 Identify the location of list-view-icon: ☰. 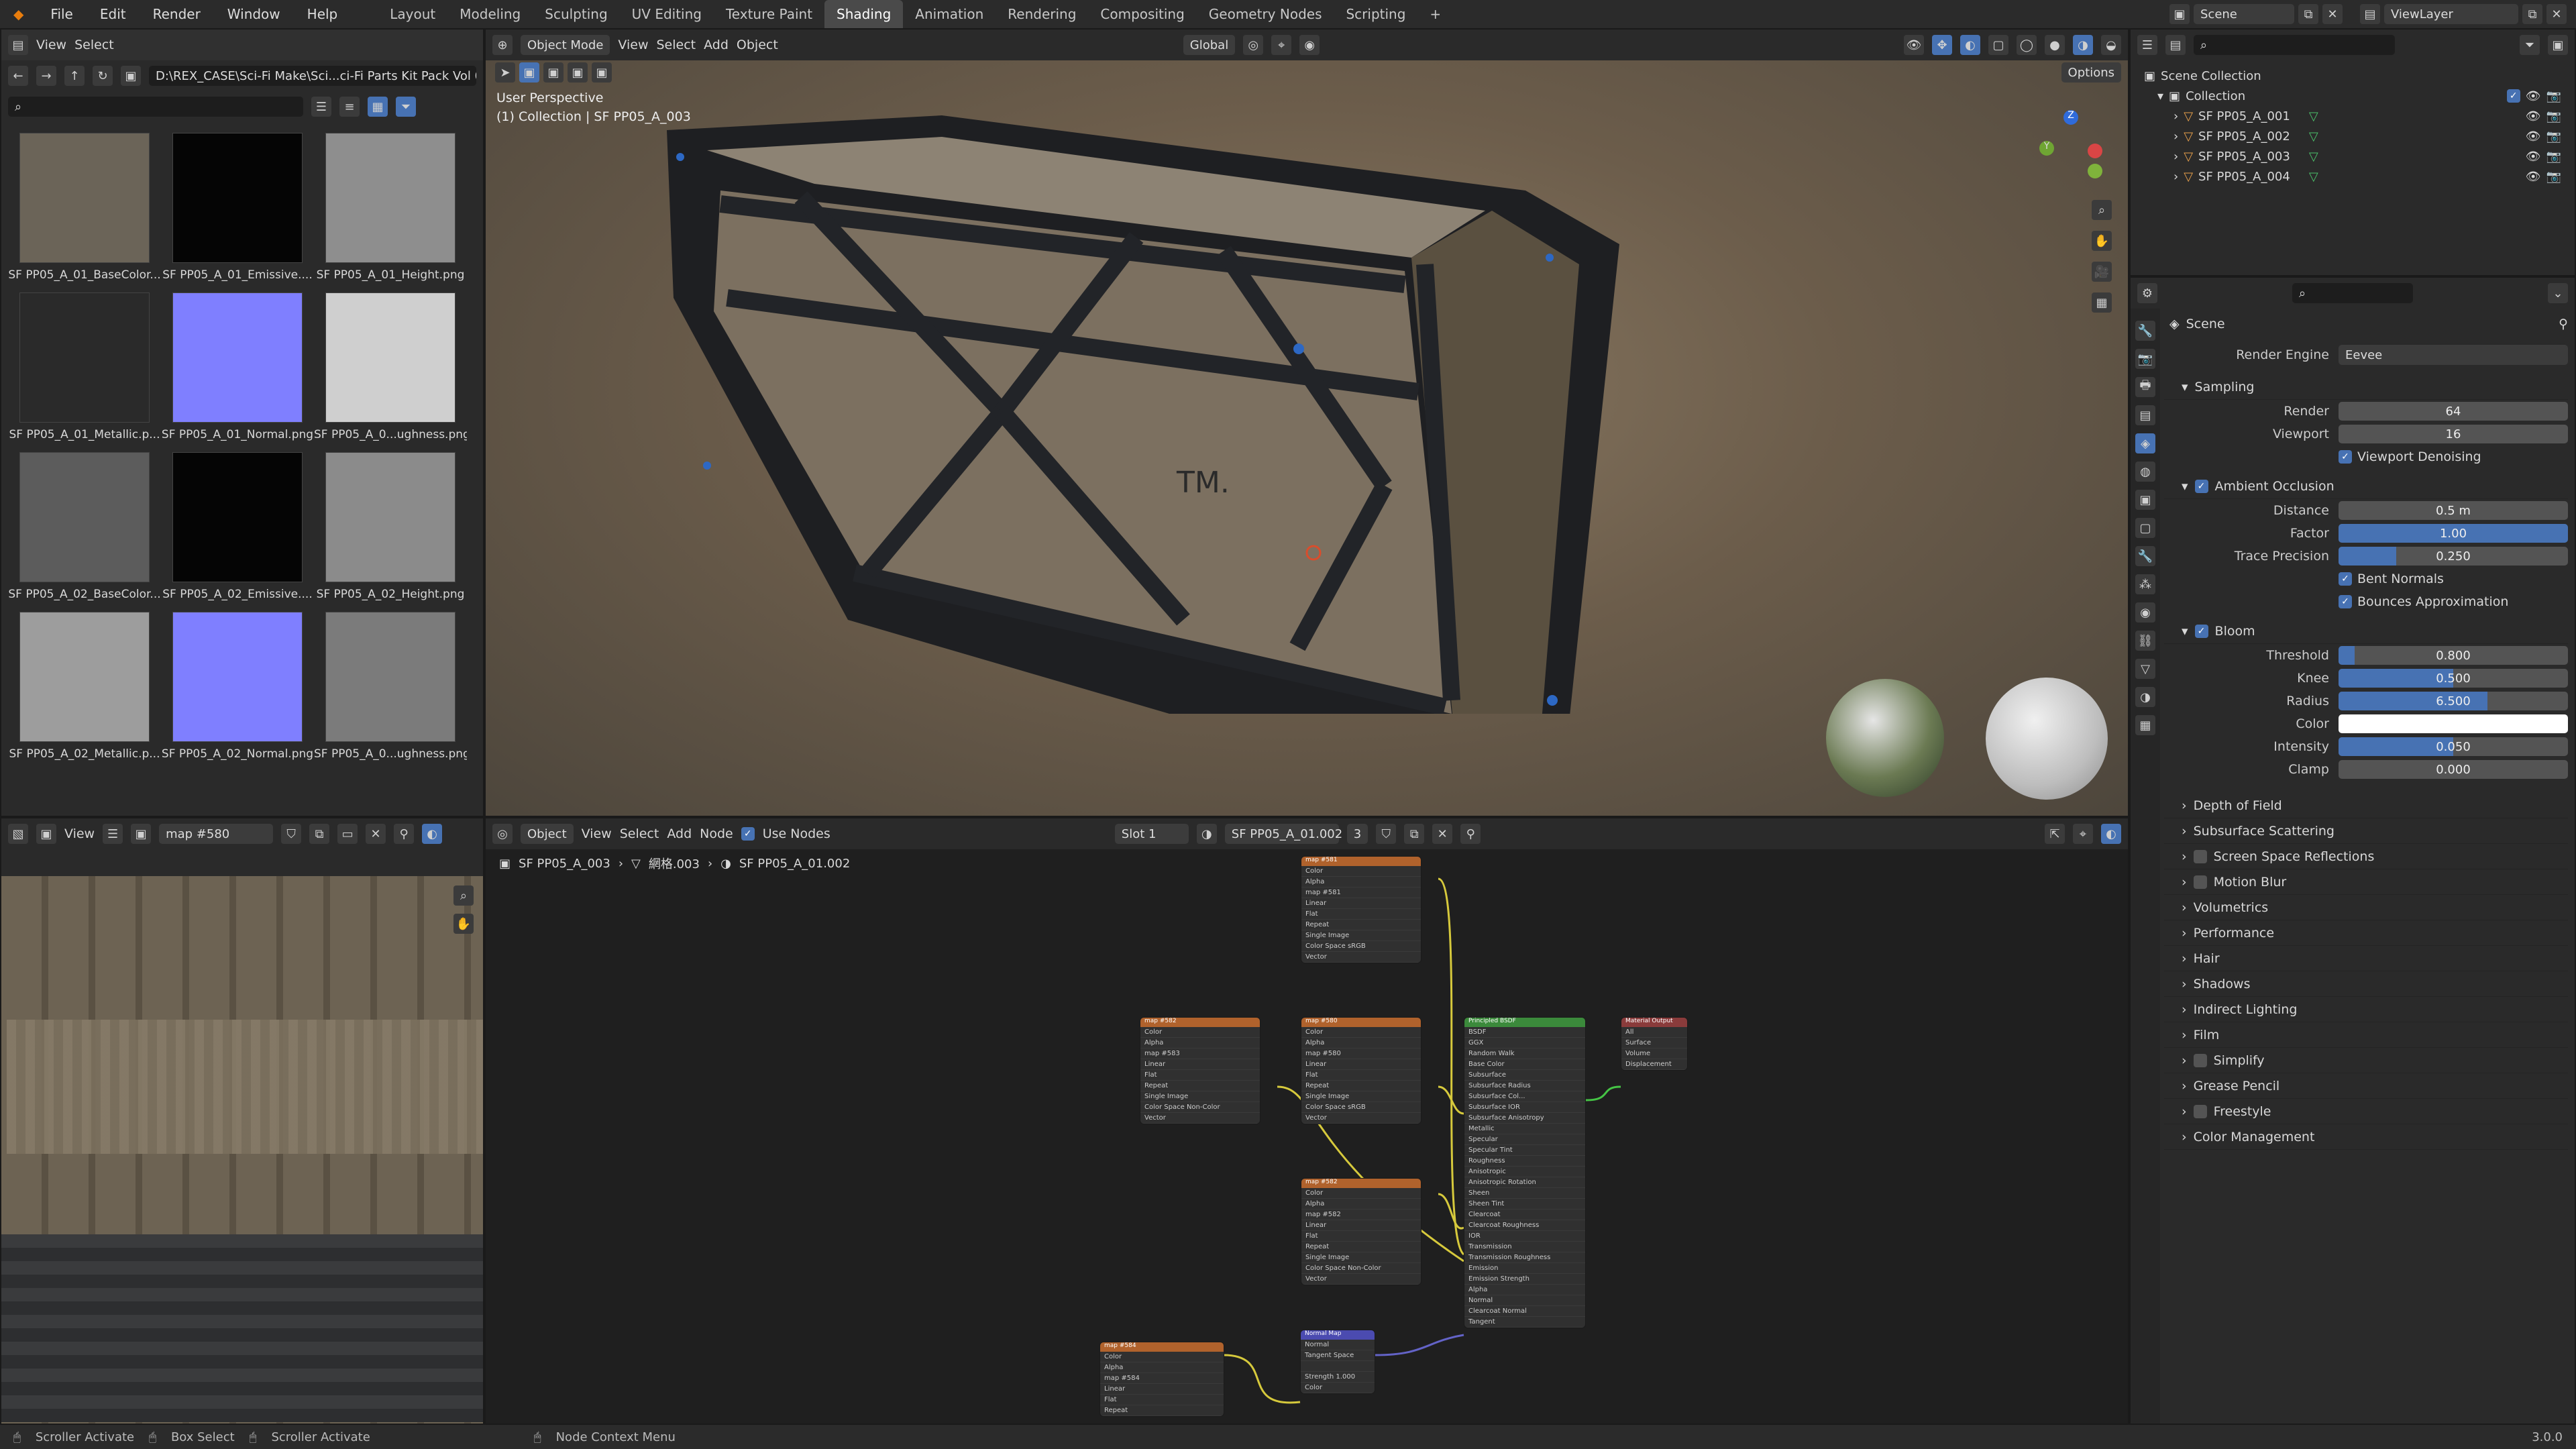
(321, 107).